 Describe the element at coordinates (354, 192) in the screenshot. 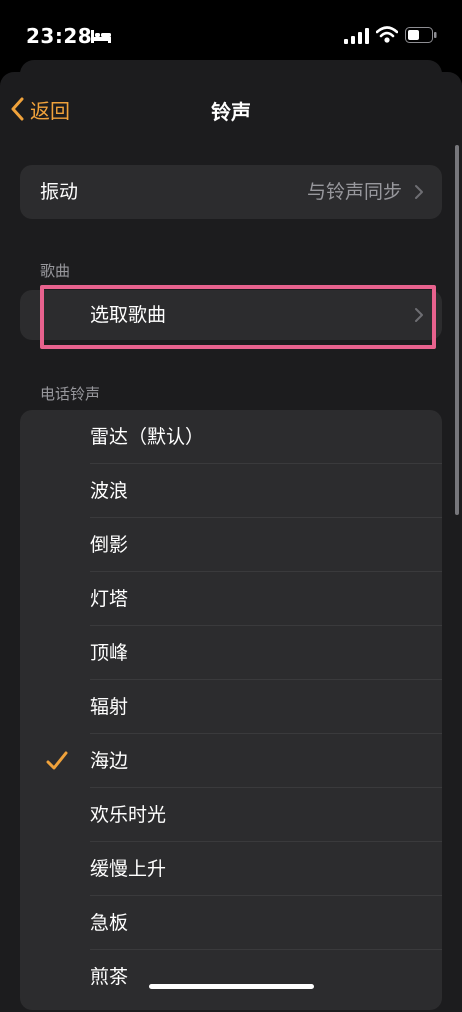

I see `vibration-value: 与铃声同步` at that location.